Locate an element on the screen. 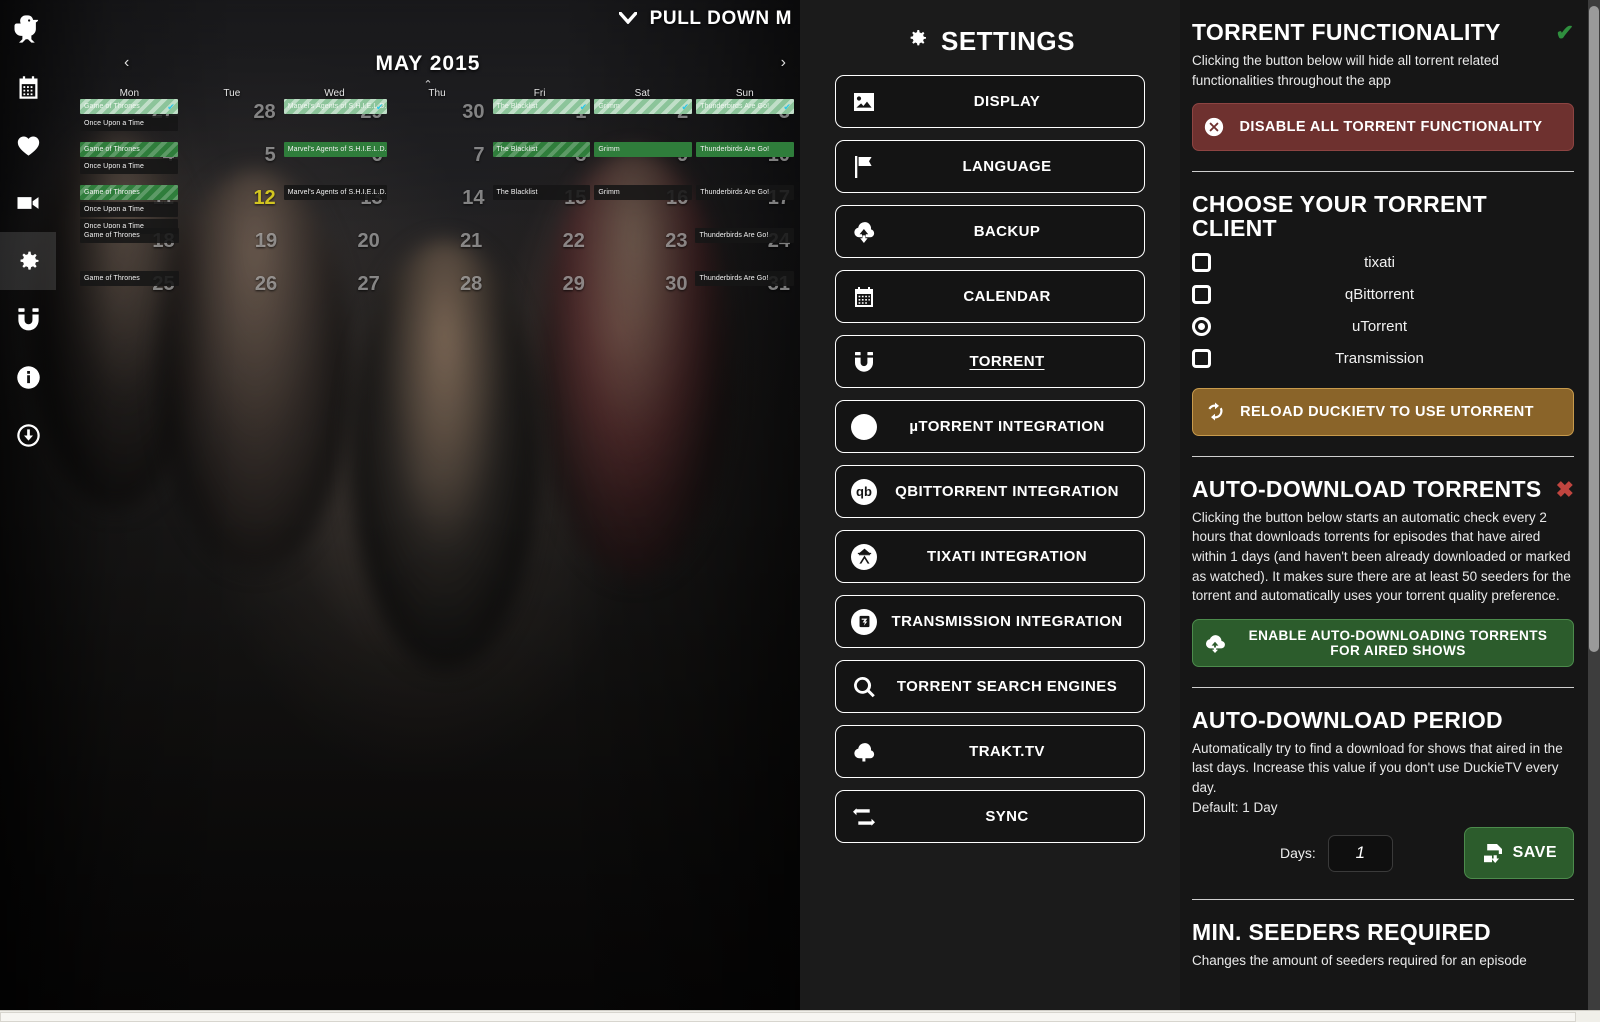 This screenshot has width=1600, height=1022. calendar-day-cell: 20 is located at coordinates (334, 249).